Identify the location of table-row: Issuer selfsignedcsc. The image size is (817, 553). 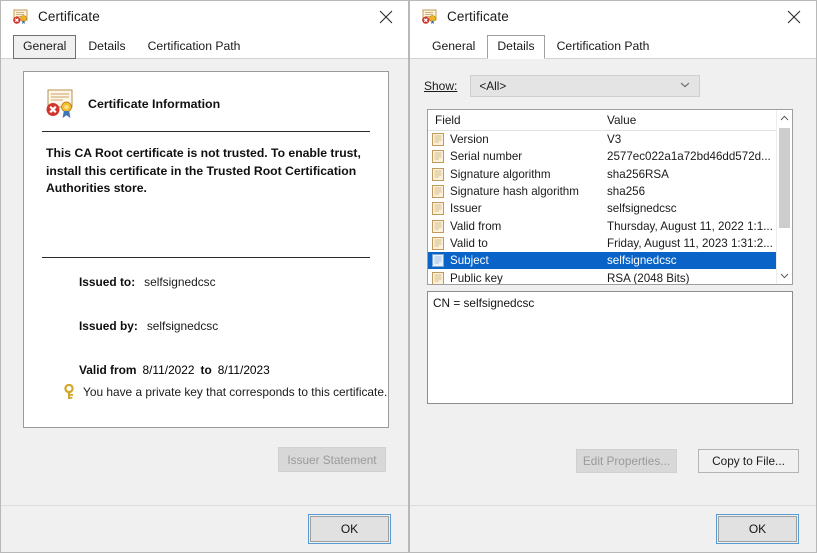
(610, 208).